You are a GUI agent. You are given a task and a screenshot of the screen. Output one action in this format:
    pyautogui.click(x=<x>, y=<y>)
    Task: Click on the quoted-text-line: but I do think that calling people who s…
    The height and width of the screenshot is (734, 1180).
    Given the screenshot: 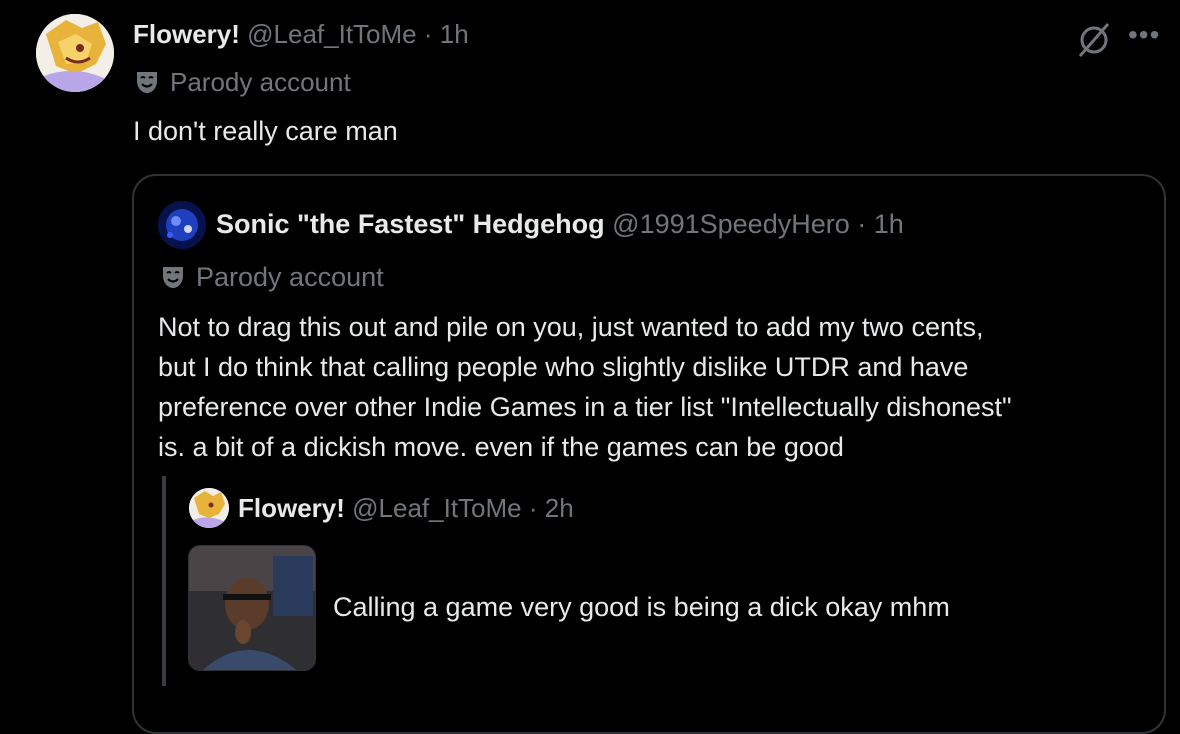 What is the action you would take?
    pyautogui.click(x=563, y=367)
    